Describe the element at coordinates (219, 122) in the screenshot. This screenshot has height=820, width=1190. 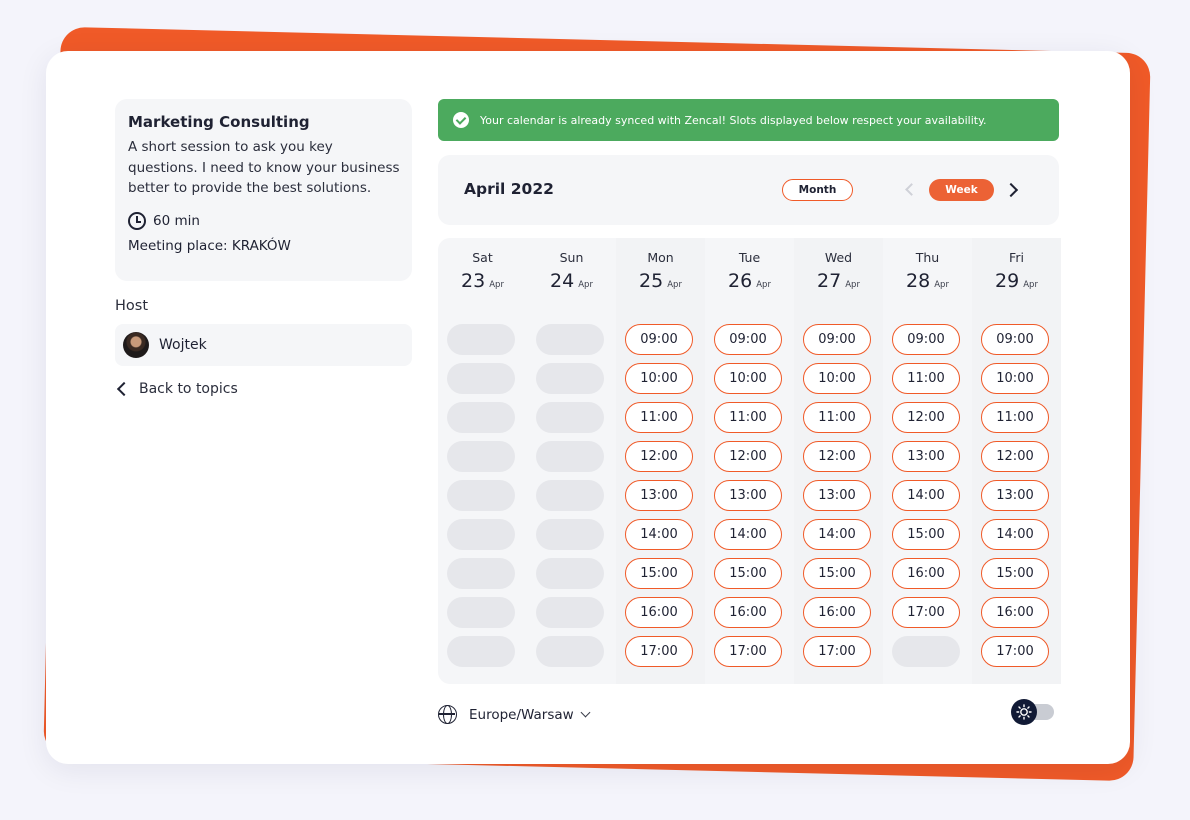
I see `topic-title: Marketing Consulting` at that location.